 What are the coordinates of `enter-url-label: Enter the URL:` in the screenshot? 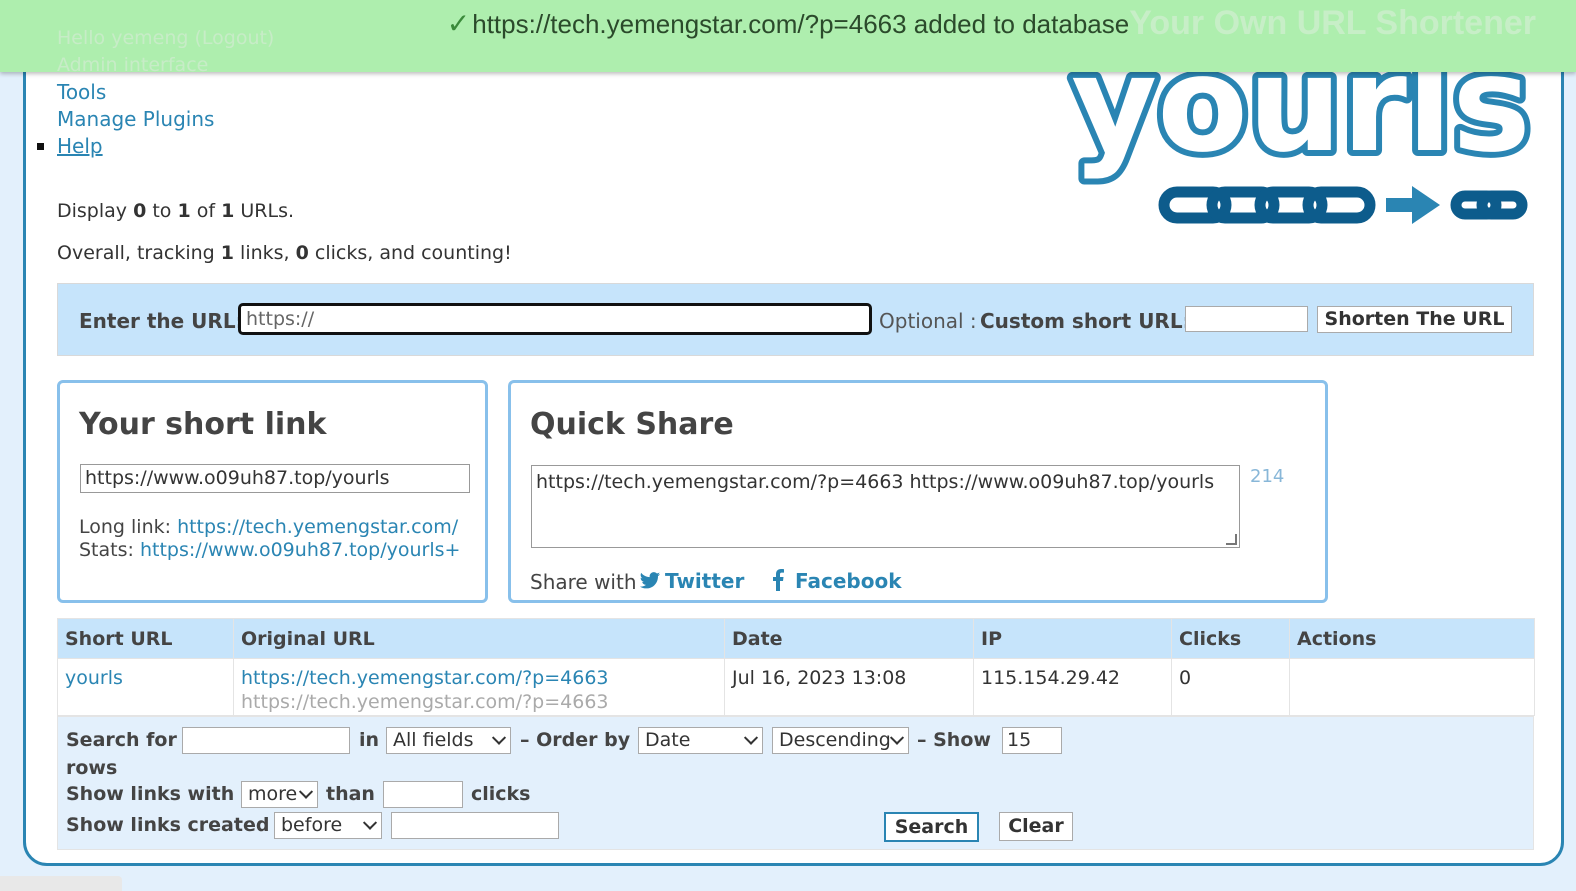 It's located at (161, 321).